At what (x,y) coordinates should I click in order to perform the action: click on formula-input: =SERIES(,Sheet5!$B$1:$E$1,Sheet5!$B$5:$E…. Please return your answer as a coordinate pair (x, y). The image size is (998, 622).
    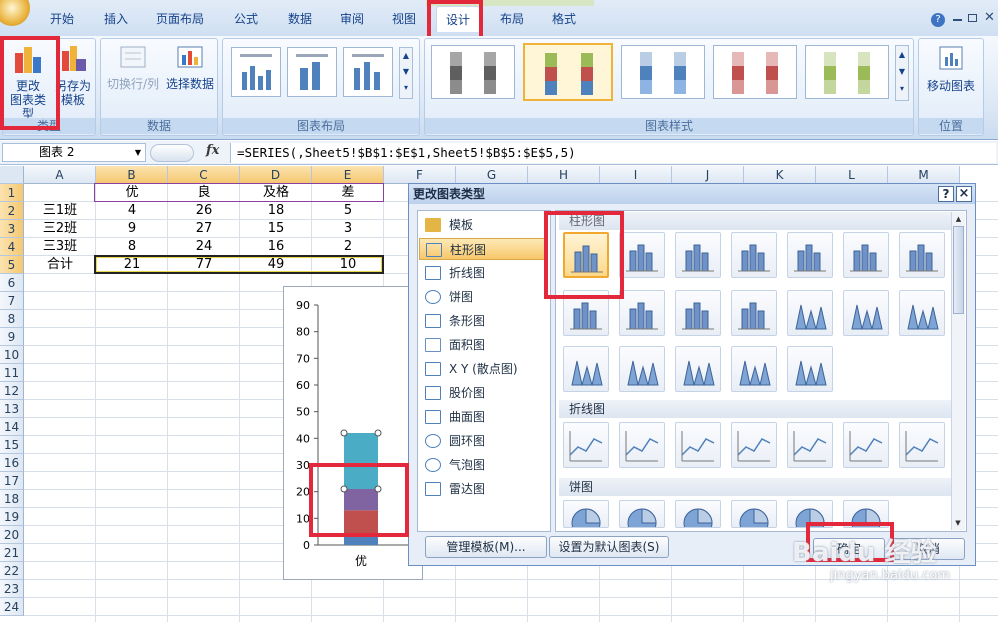
    Looking at the image, I should click on (613, 153).